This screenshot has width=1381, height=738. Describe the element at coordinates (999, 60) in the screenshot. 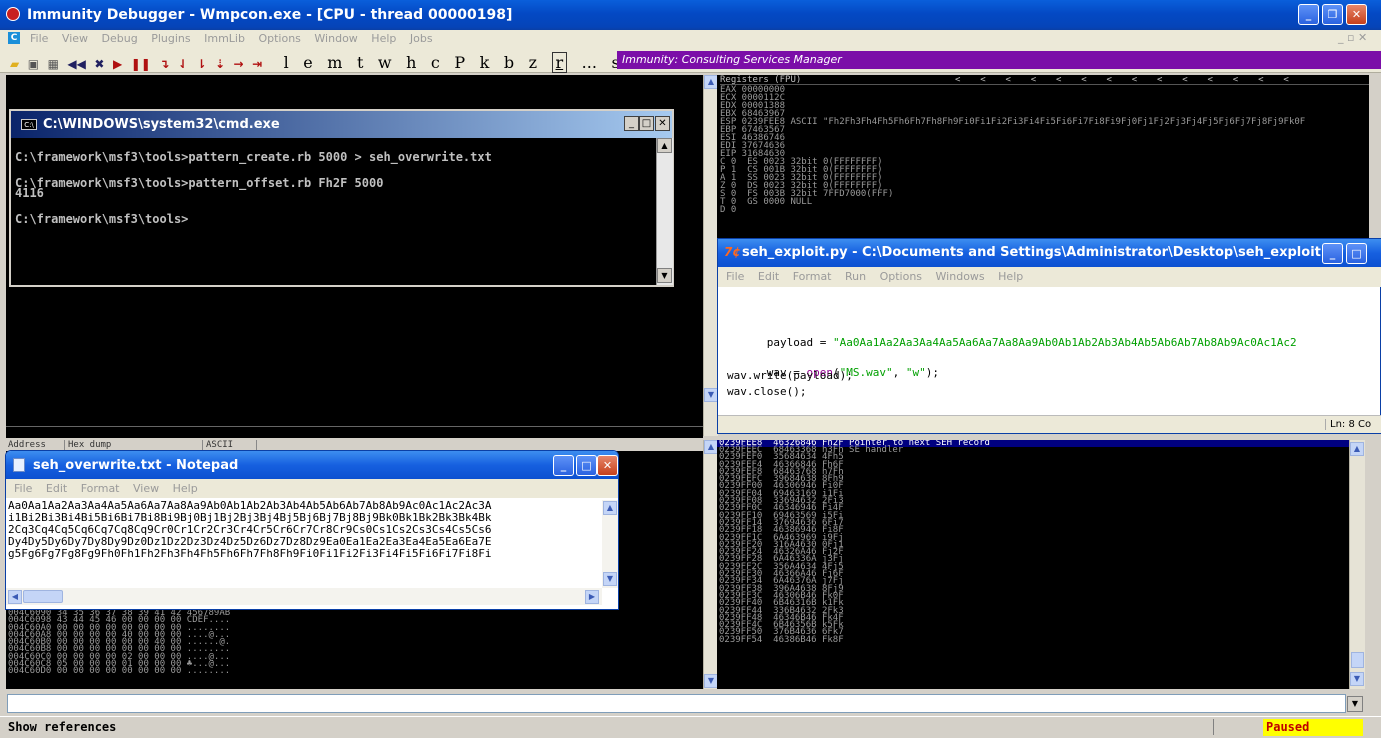

I see `consulting-banner: Immunity: Consulting Services Manager` at that location.